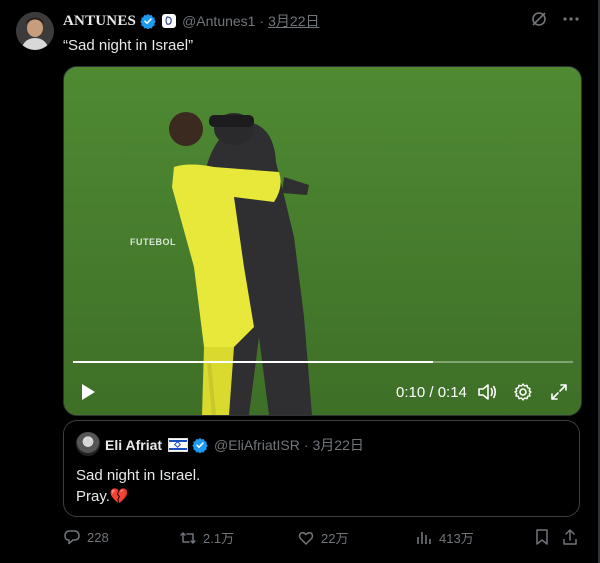  I want to click on share-button, so click(570, 537).